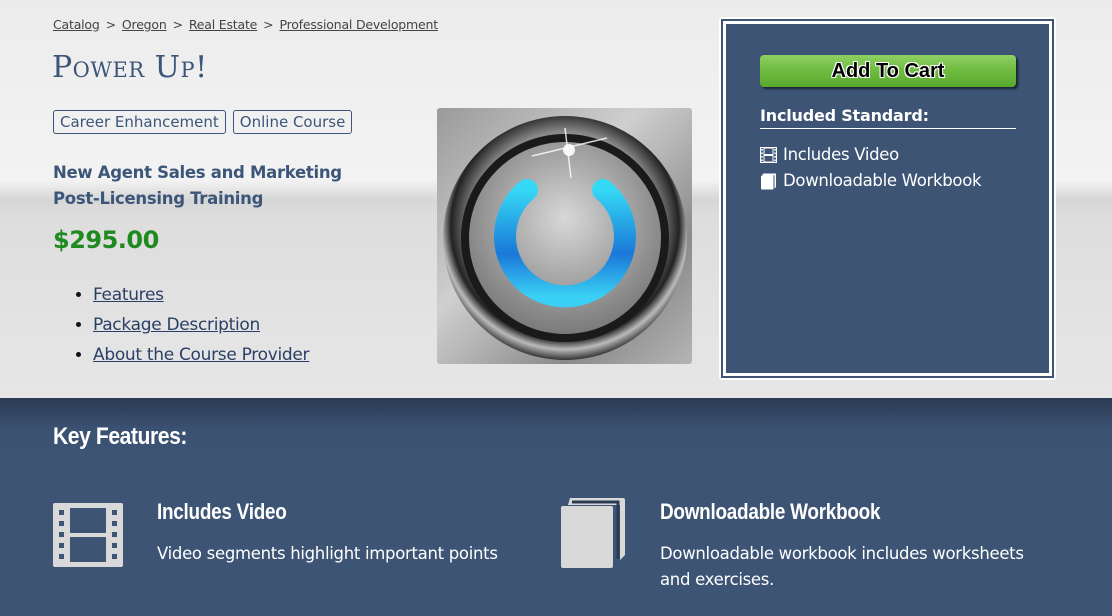 This screenshot has height=616, width=1112. I want to click on included-item-workbook: Downloadable Workbook, so click(871, 181).